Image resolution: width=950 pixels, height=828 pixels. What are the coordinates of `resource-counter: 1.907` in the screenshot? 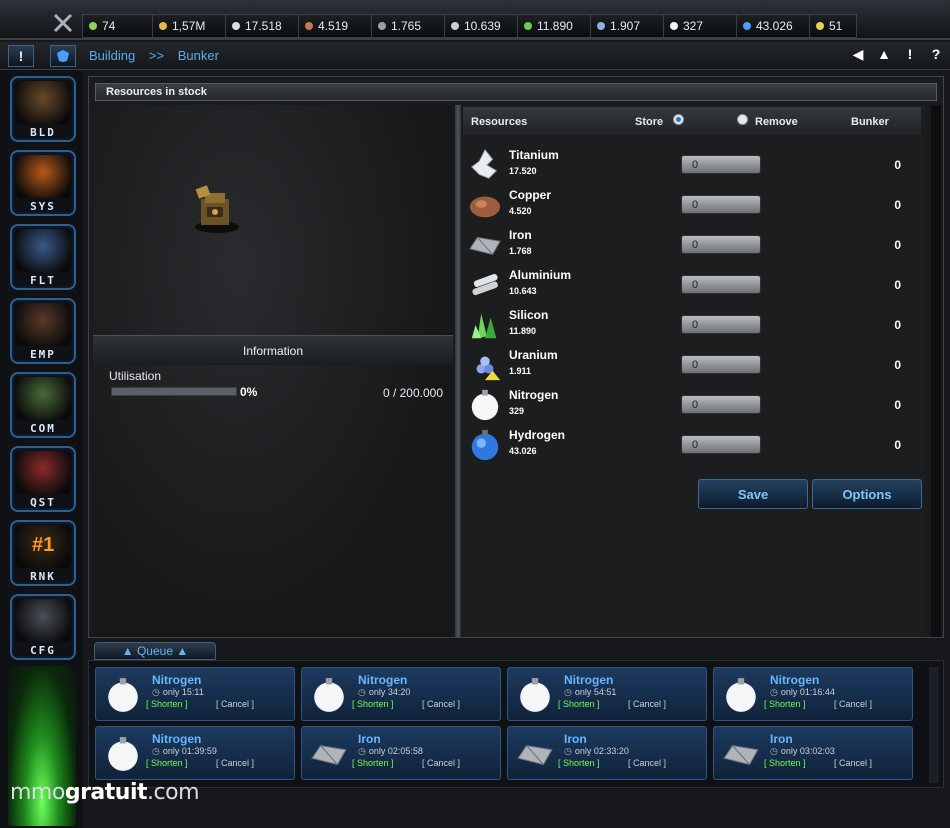 It's located at (626, 26).